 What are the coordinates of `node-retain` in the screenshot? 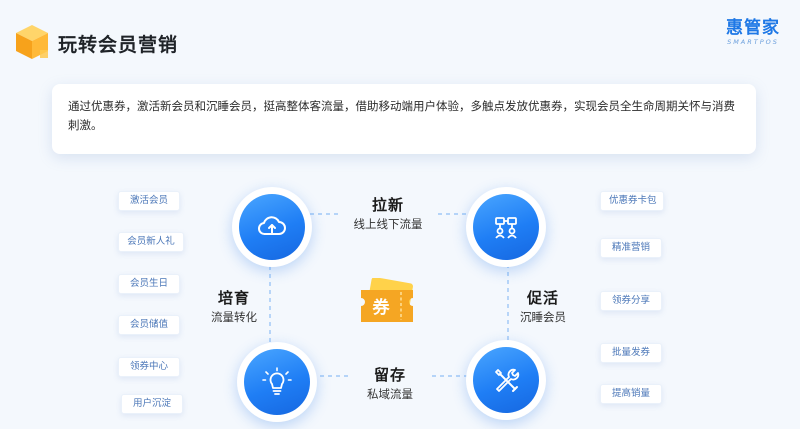 It's located at (506, 380).